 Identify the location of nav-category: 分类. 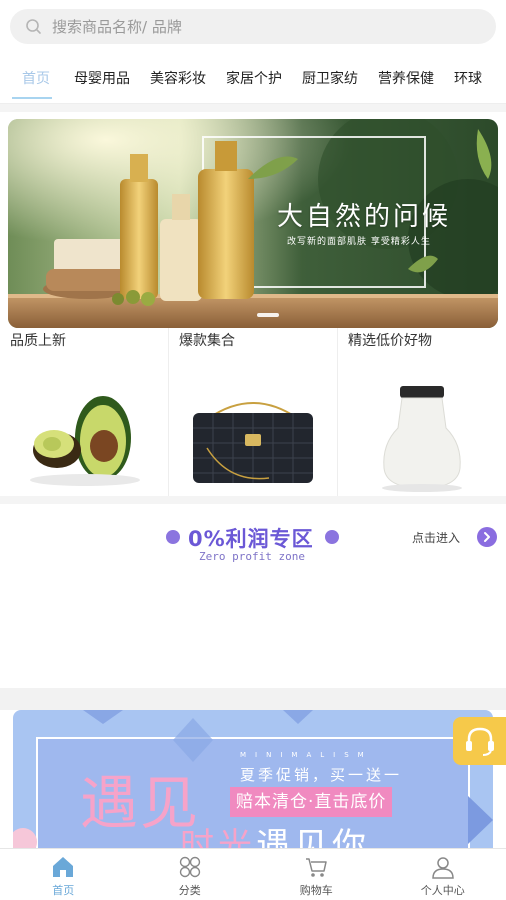
(190, 874).